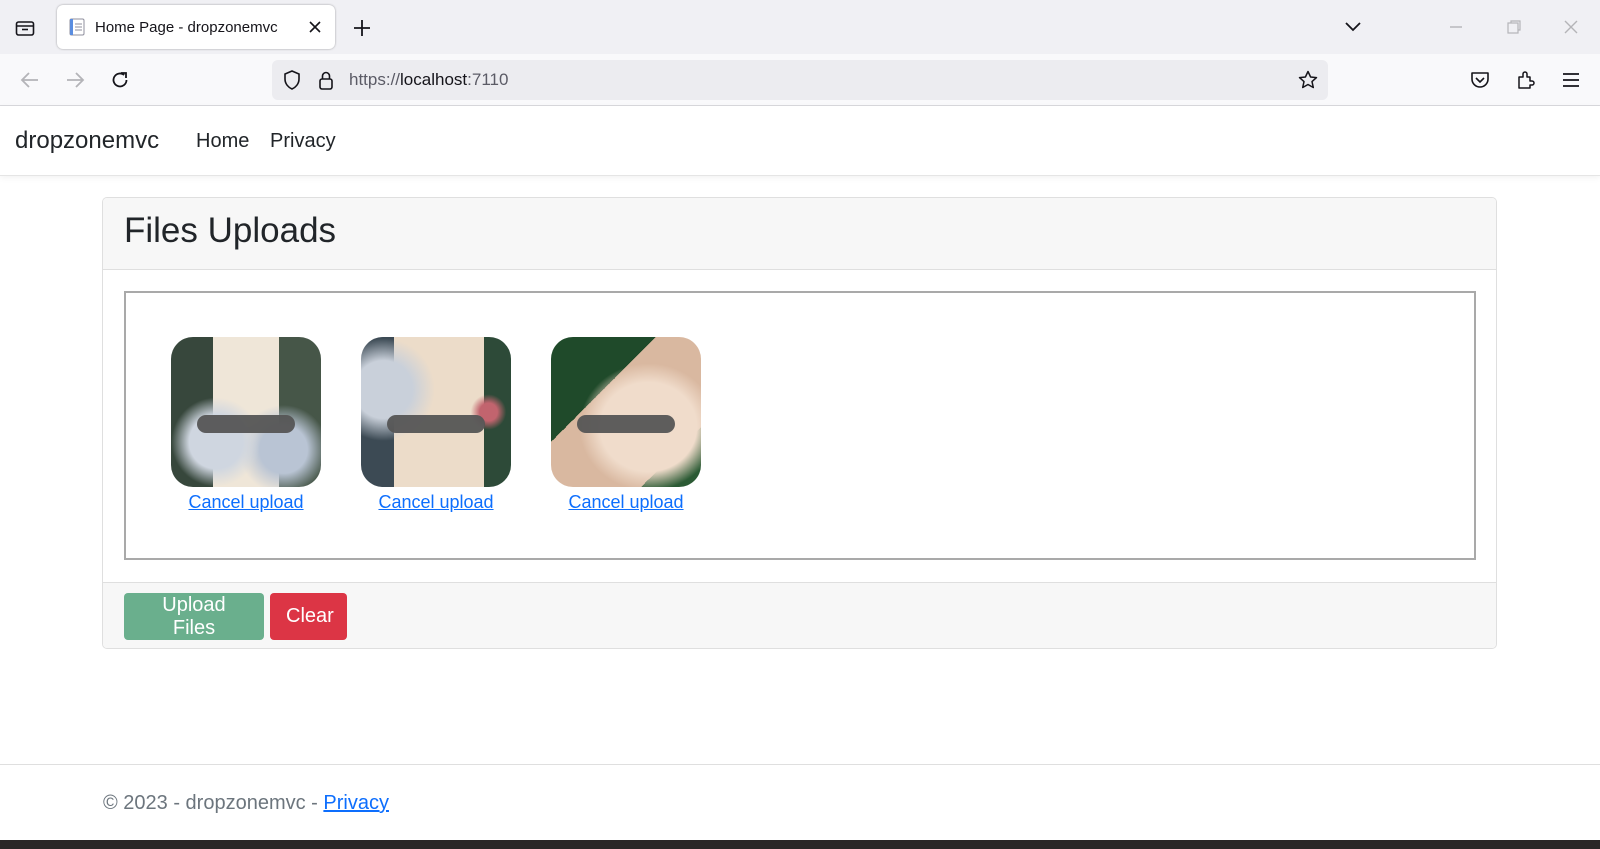  Describe the element at coordinates (800, 844) in the screenshot. I see `taskbar-edge` at that location.